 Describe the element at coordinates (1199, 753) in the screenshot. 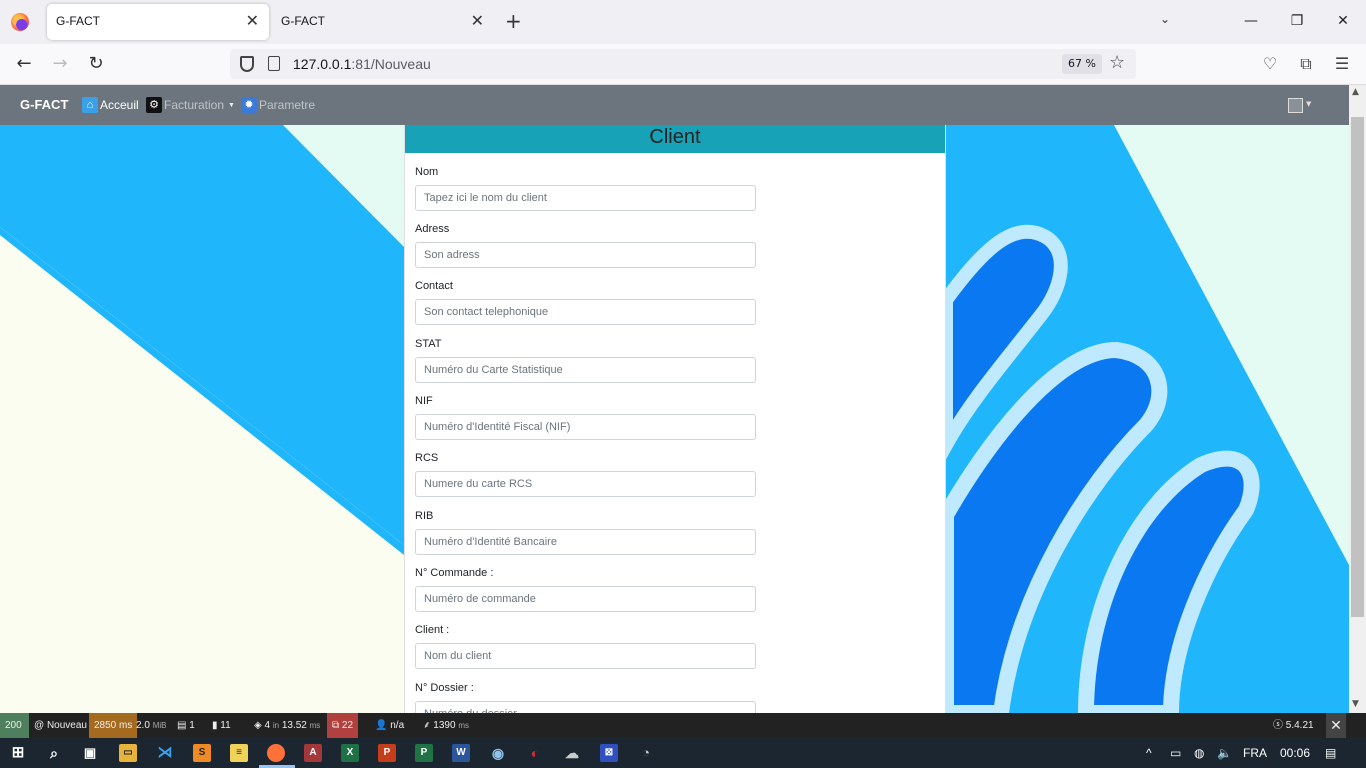

I see `globe-network-icon: ◍` at that location.